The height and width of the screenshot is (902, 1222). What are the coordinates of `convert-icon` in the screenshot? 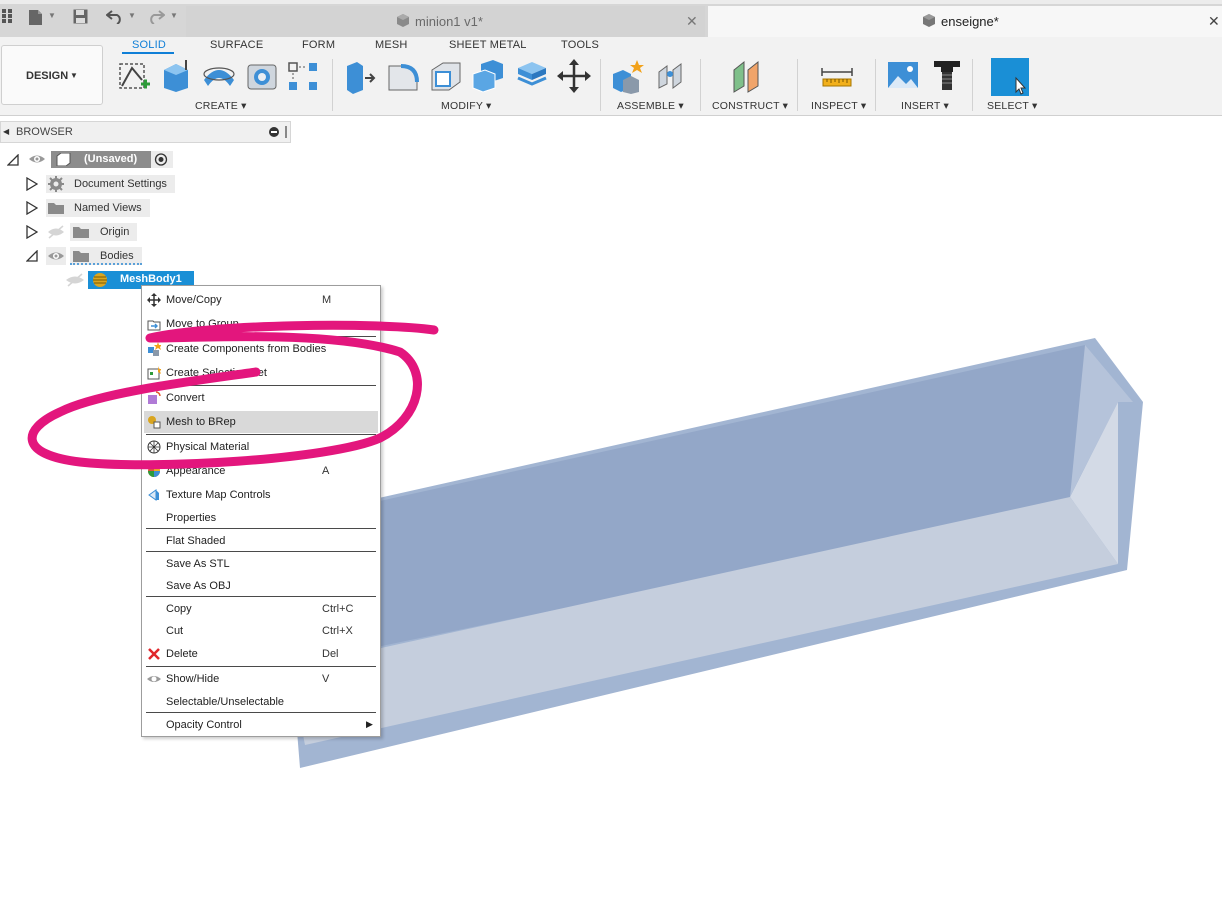 It's located at (154, 398).